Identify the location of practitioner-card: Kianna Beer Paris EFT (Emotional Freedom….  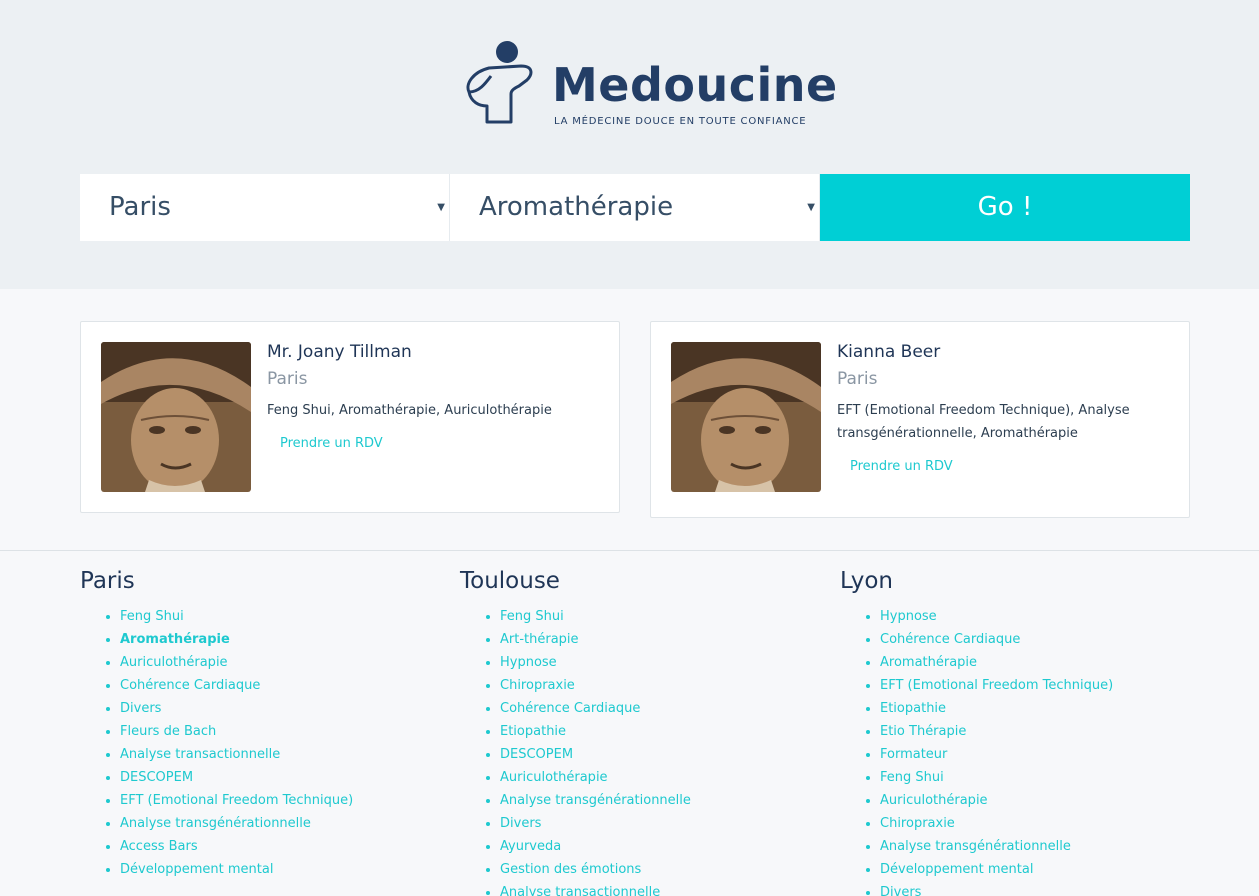
(920, 419).